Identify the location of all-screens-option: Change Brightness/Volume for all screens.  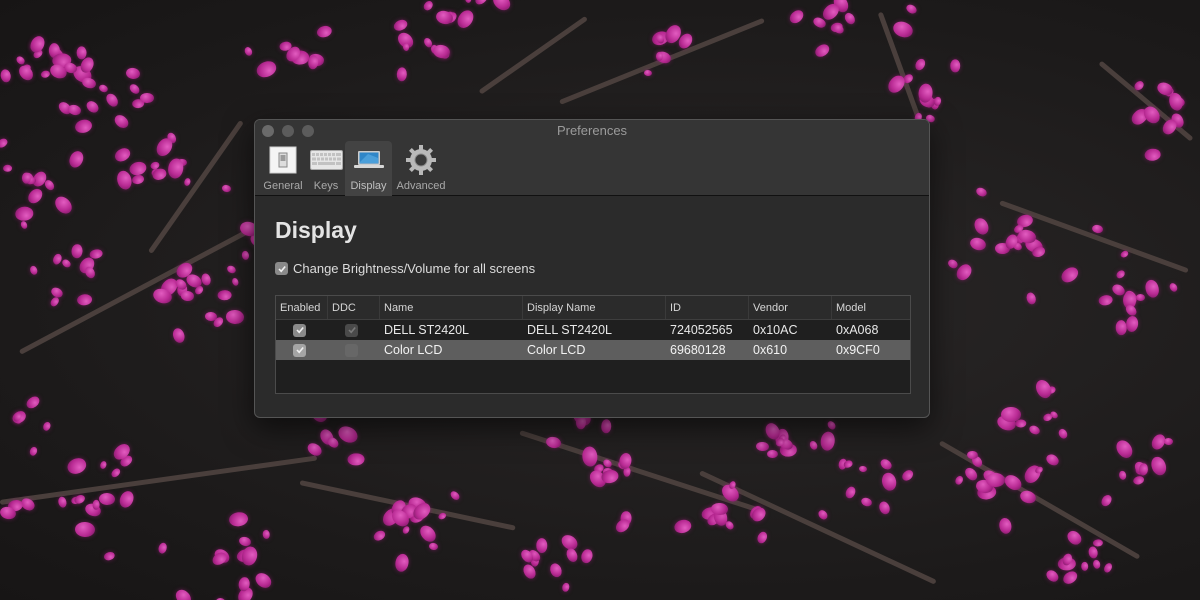
(592, 268).